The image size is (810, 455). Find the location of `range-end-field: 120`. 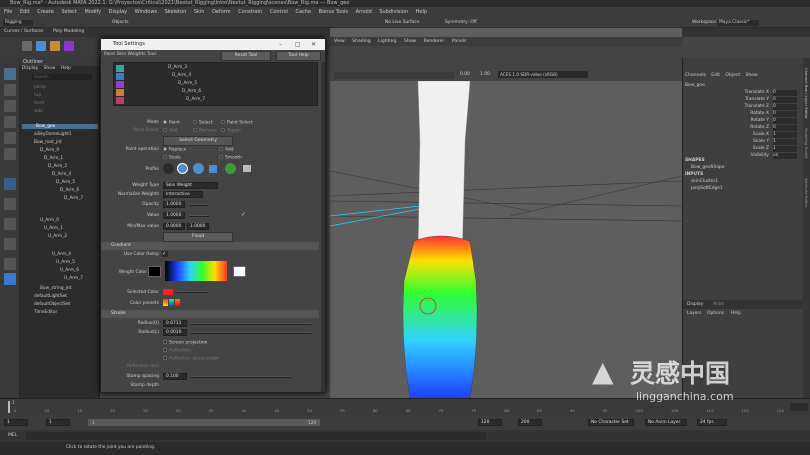

range-end-field: 120 is located at coordinates (490, 422).